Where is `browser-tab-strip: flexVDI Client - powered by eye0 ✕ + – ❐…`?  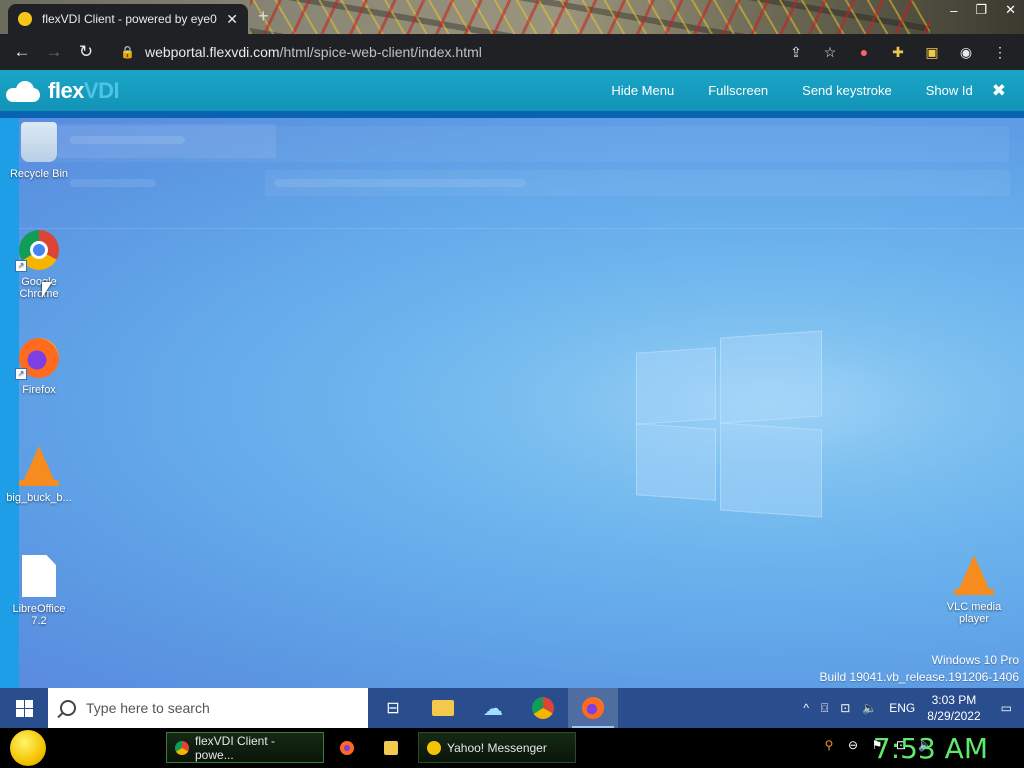 browser-tab-strip: flexVDI Client - powered by eye0 ✕ + – ❐… is located at coordinates (512, 17).